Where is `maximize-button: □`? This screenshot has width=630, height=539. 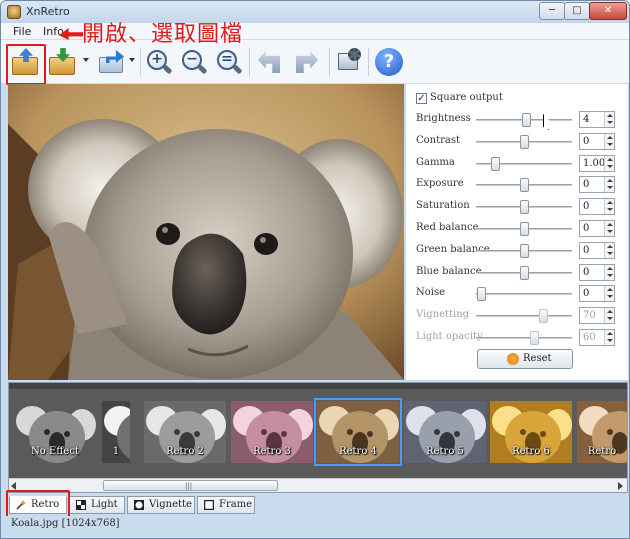
maximize-button: □ is located at coordinates (577, 11).